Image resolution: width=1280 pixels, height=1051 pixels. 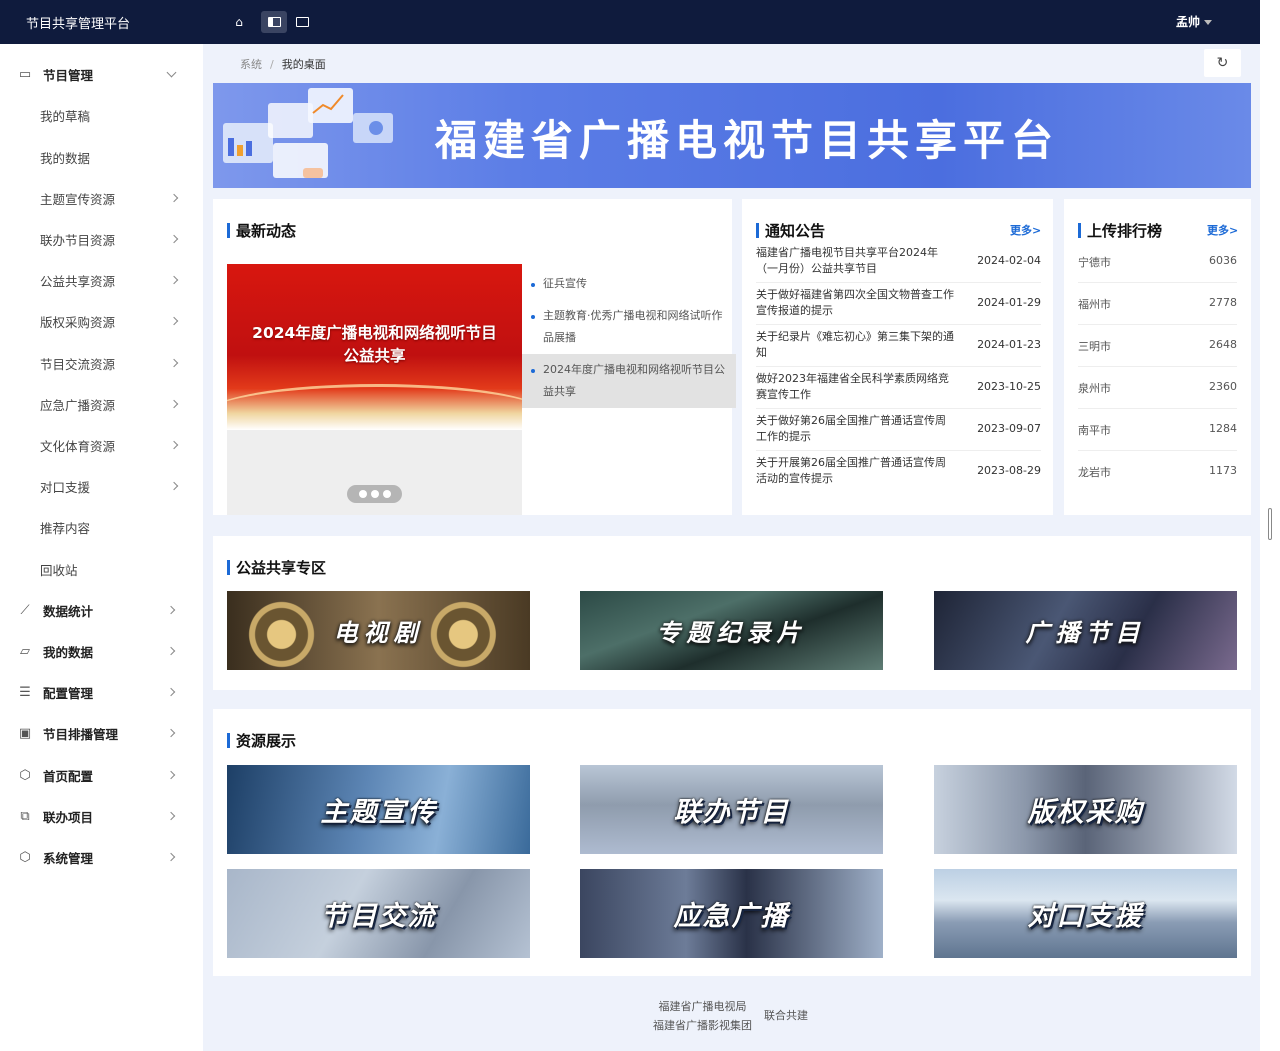 I want to click on notice-row: 关于做好福建省第四次全国文物普查工作宣传报道的提示 2024-01-29, so click(x=898, y=304).